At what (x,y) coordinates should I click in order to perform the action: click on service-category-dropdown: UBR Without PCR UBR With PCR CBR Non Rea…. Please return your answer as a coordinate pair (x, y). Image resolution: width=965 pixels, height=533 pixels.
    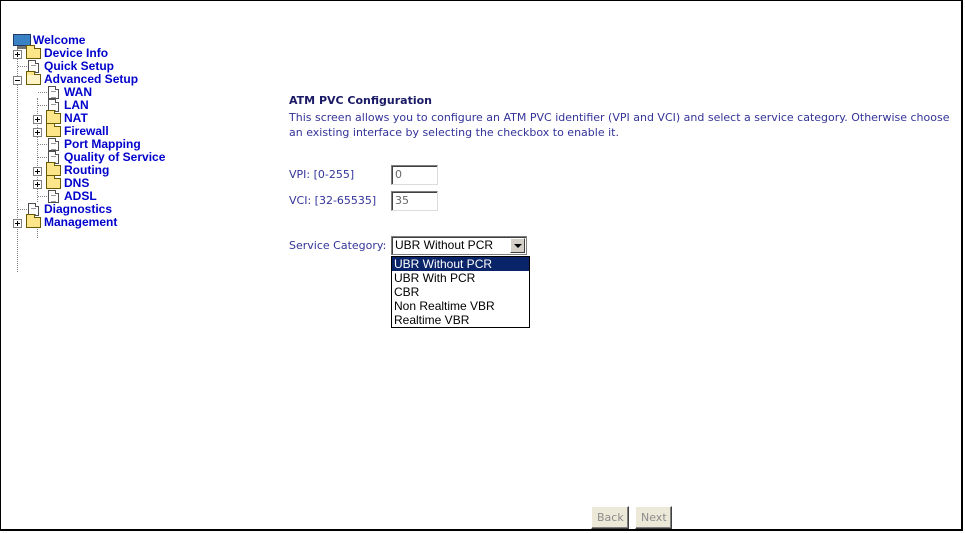
    Looking at the image, I should click on (460, 292).